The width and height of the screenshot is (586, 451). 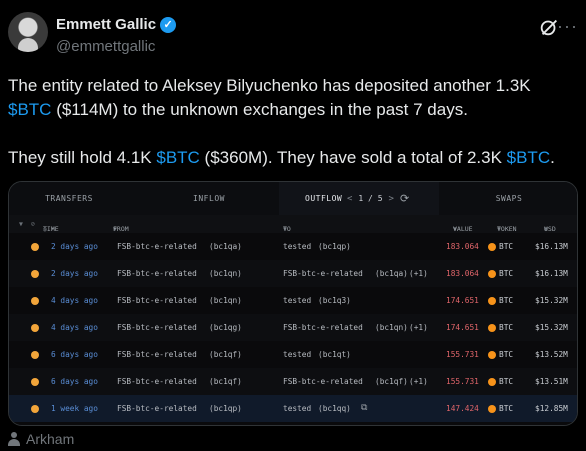 What do you see at coordinates (21, 224) in the screenshot?
I see `filter-icon: ▼` at bounding box center [21, 224].